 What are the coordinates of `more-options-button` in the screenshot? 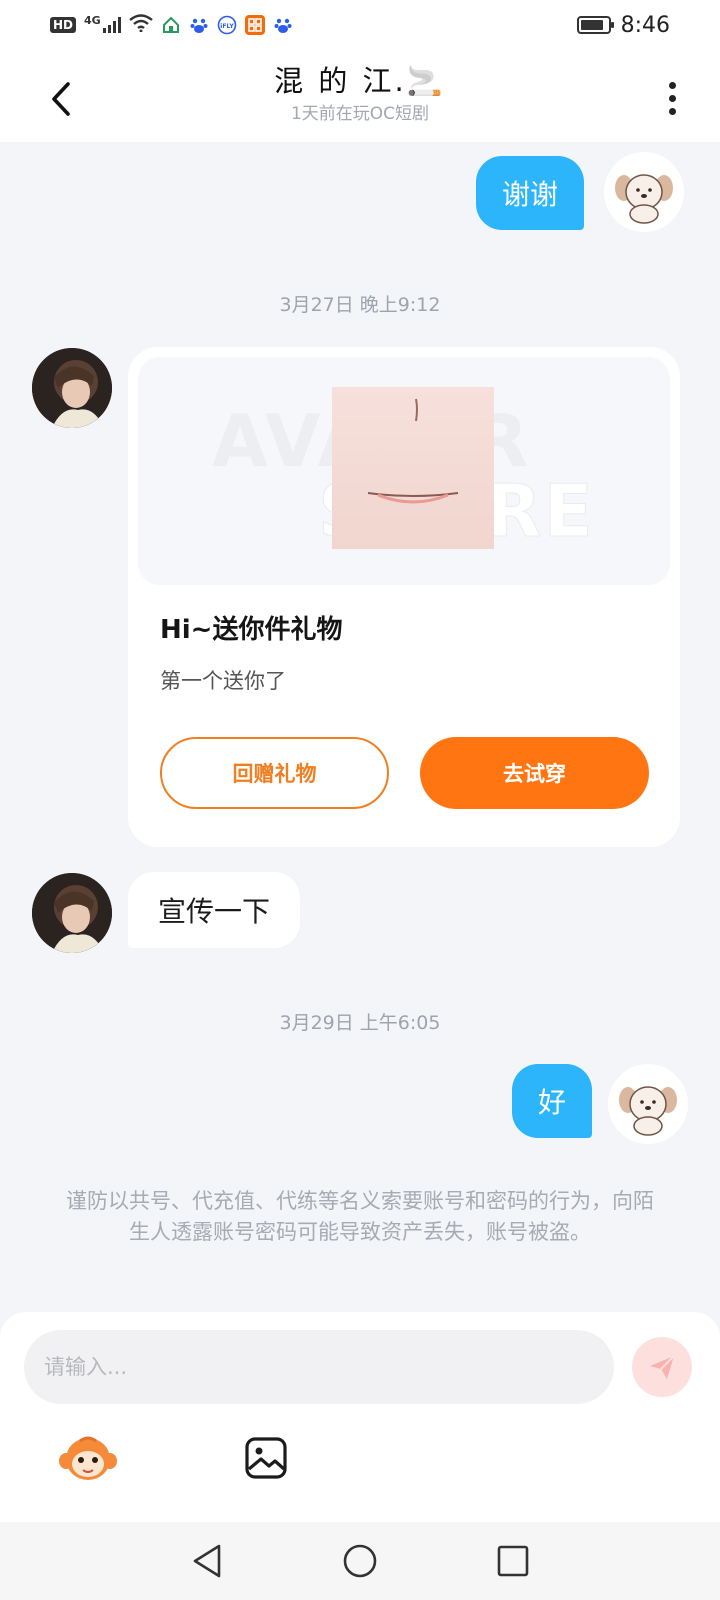 It's located at (672, 98).